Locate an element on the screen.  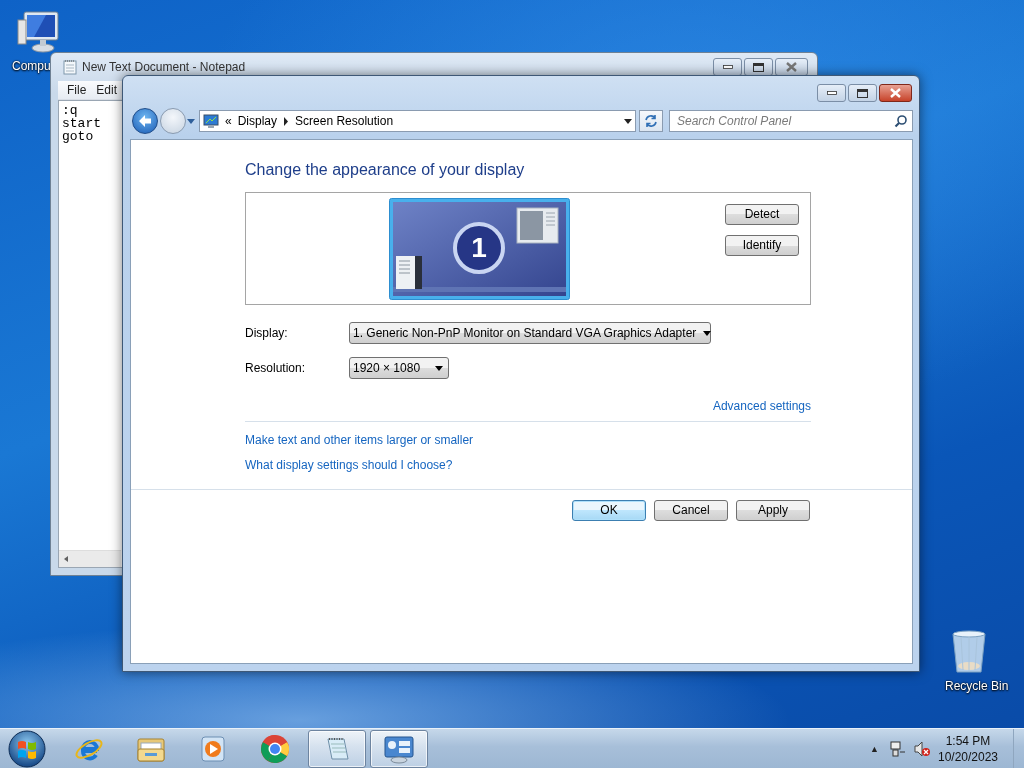
clock: 1:54 PM 10/20/2023 is located at coordinates (968, 748).